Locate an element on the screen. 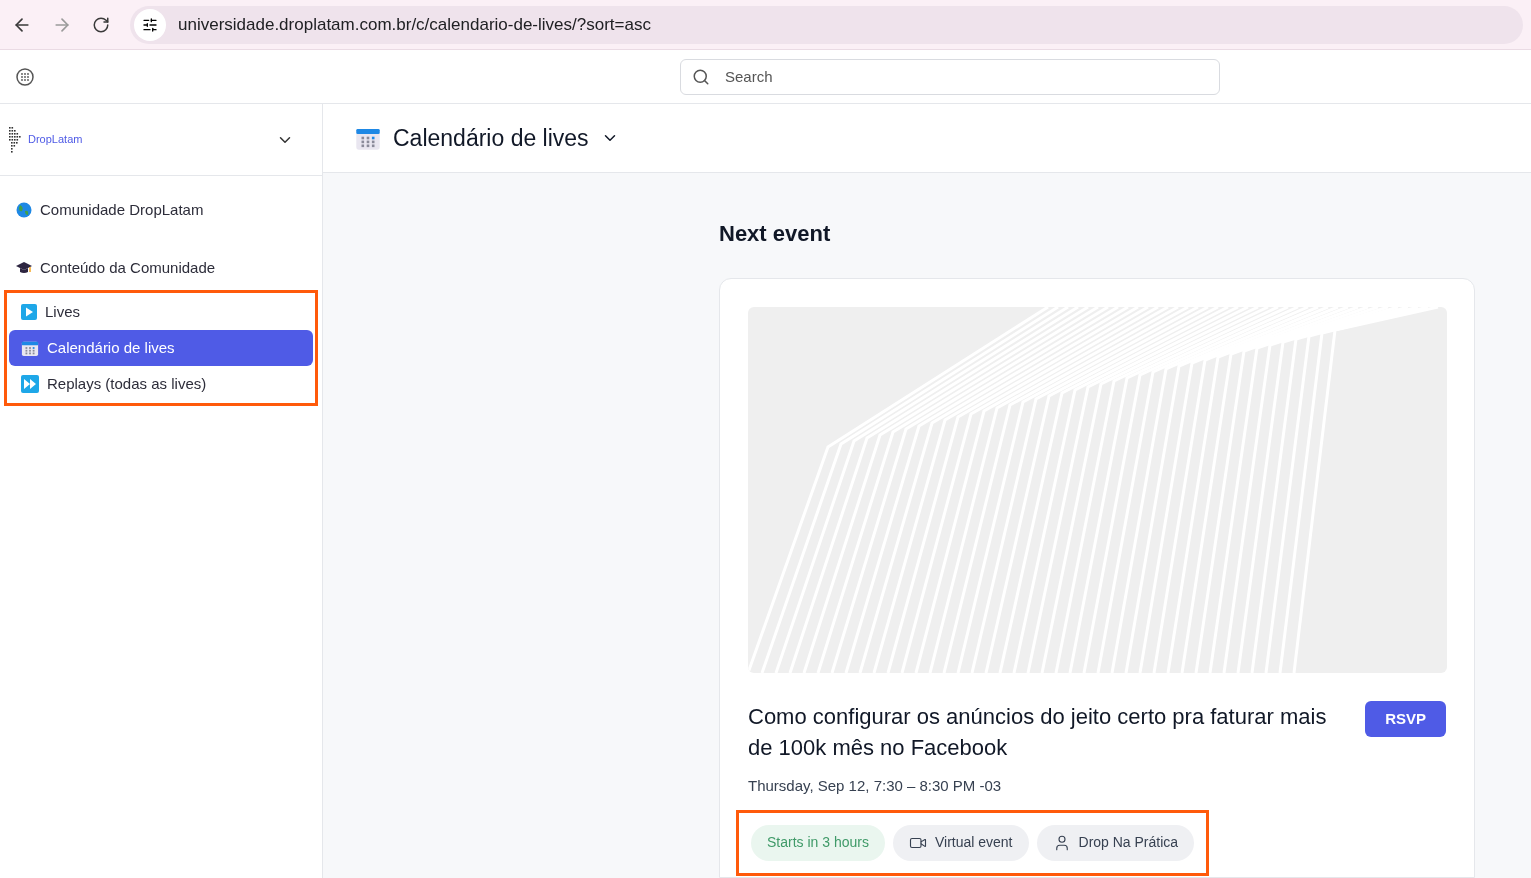 Image resolution: width=1531 pixels, height=878 pixels. sidebar-item: Conteúdo da Comunidade is located at coordinates (161, 268).